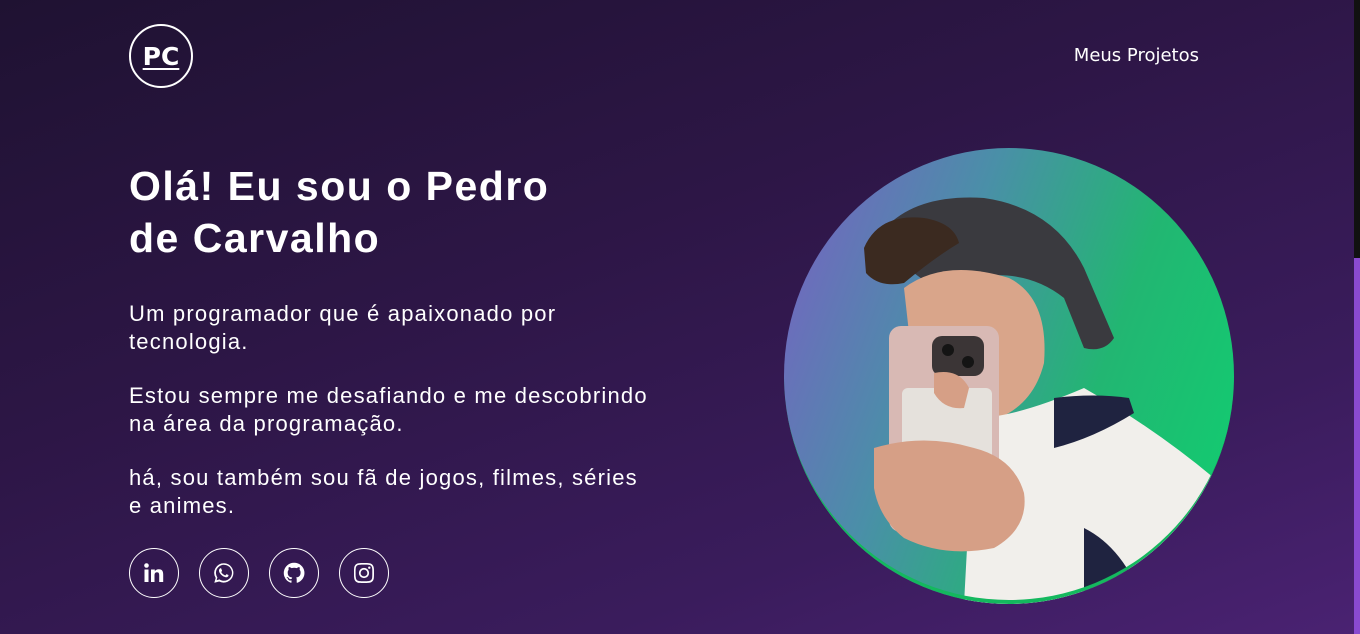 Image resolution: width=1360 pixels, height=634 pixels. Describe the element at coordinates (1357, 129) in the screenshot. I see `scrollbar-thumb` at that location.